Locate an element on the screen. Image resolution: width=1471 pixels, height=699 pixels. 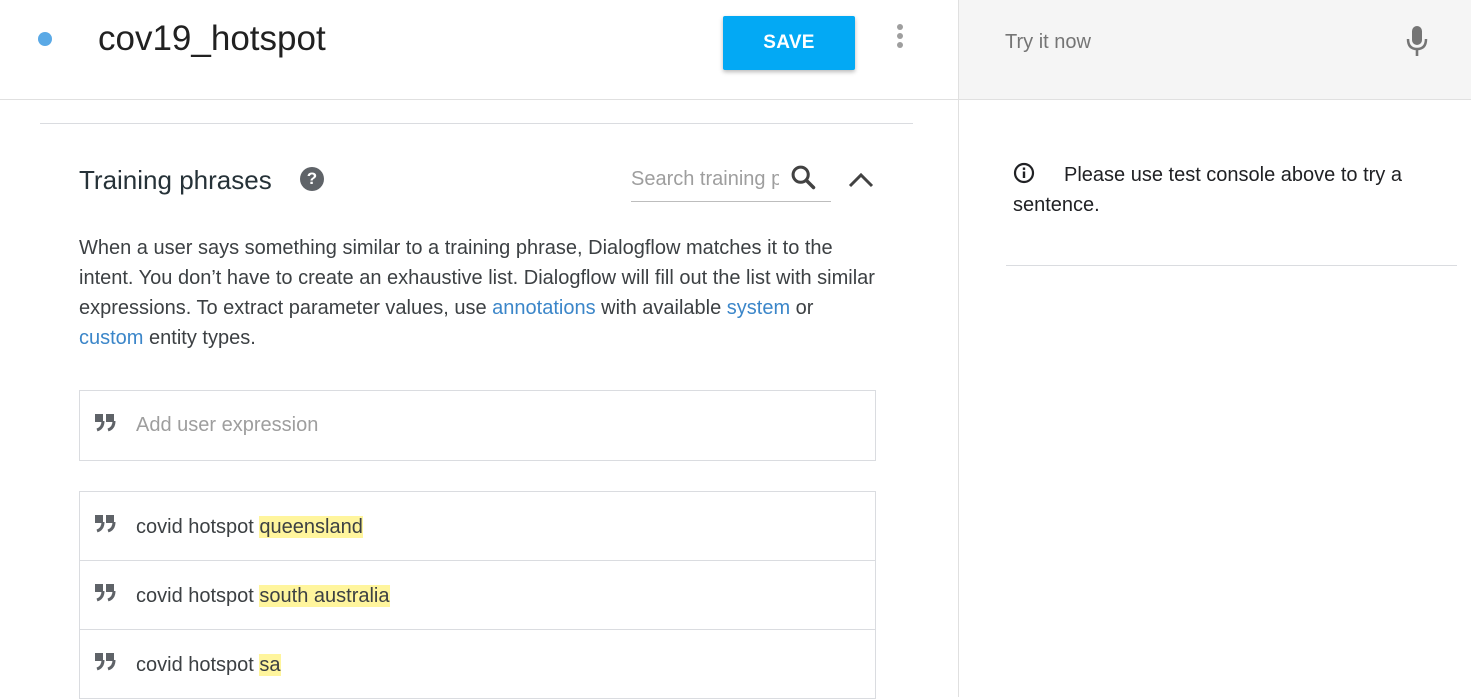
search-training-input is located at coordinates (705, 179).